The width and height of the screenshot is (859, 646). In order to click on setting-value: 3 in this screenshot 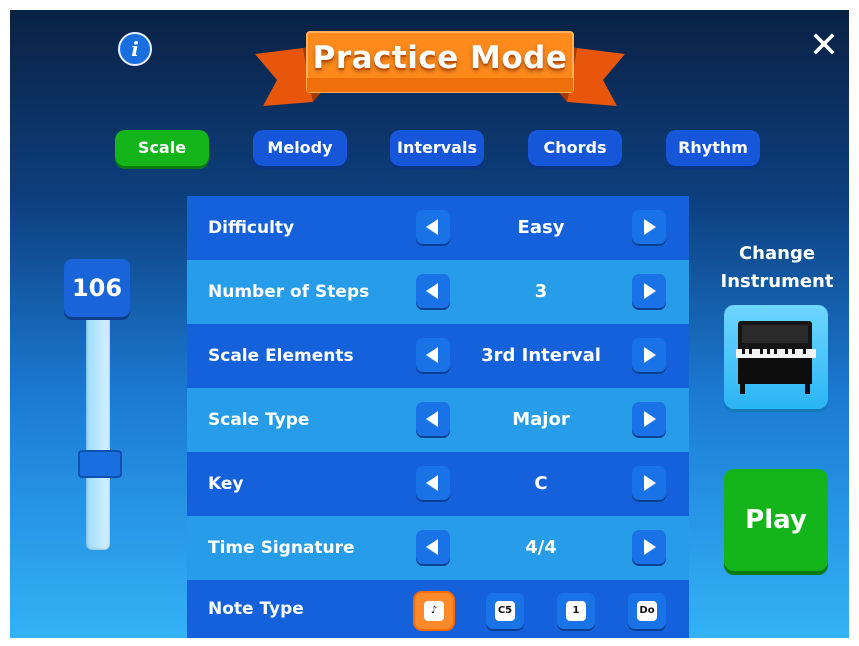, I will do `click(541, 291)`.